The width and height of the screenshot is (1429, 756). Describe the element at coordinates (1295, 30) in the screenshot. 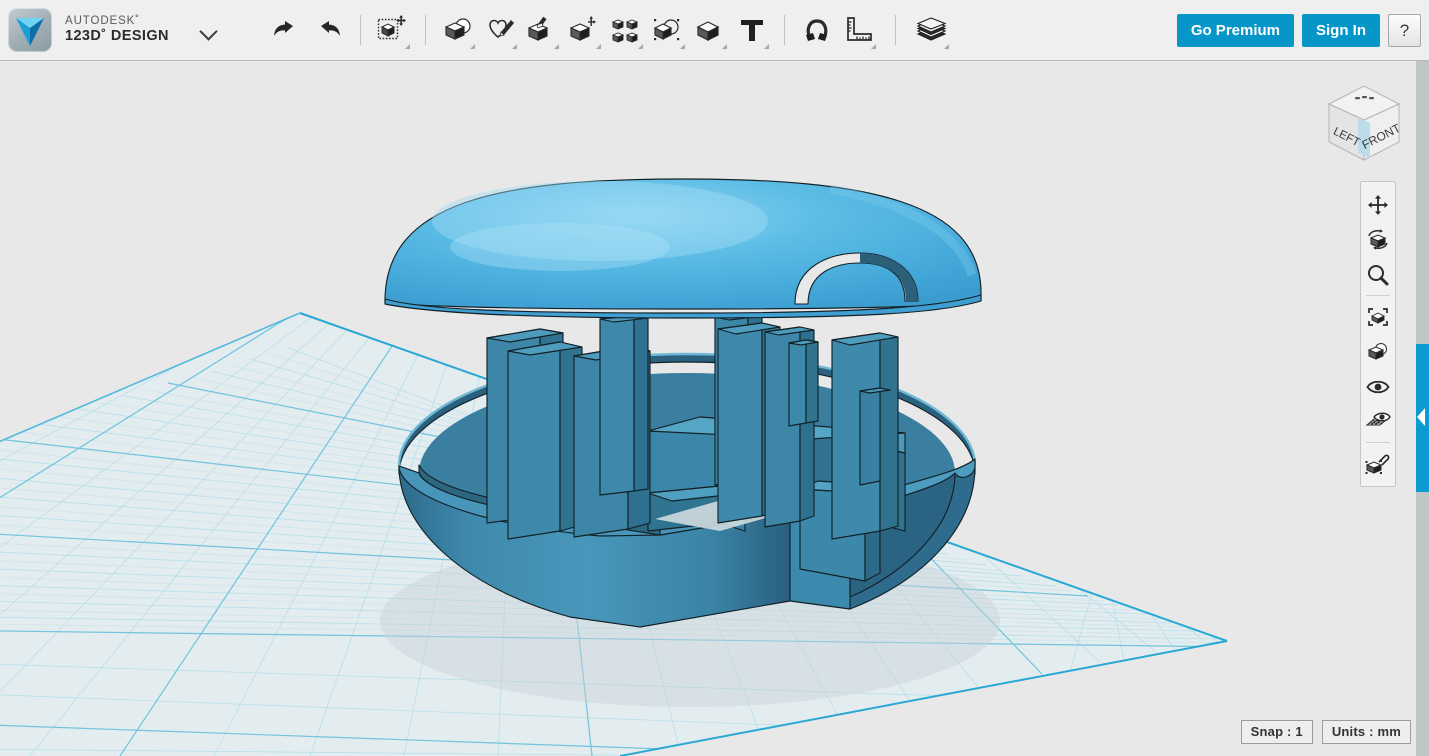

I see `account-actions: Go Premium Sign In ?` at that location.